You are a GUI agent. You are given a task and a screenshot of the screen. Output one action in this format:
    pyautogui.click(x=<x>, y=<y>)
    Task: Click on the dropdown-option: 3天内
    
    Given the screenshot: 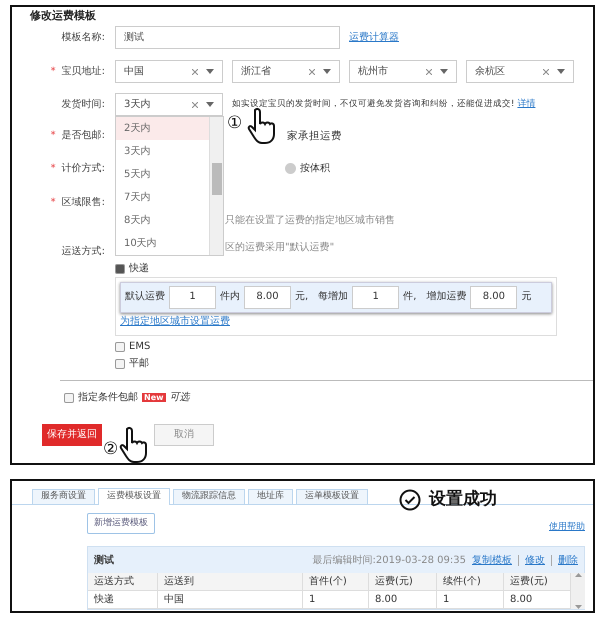 What is the action you would take?
    pyautogui.click(x=162, y=151)
    